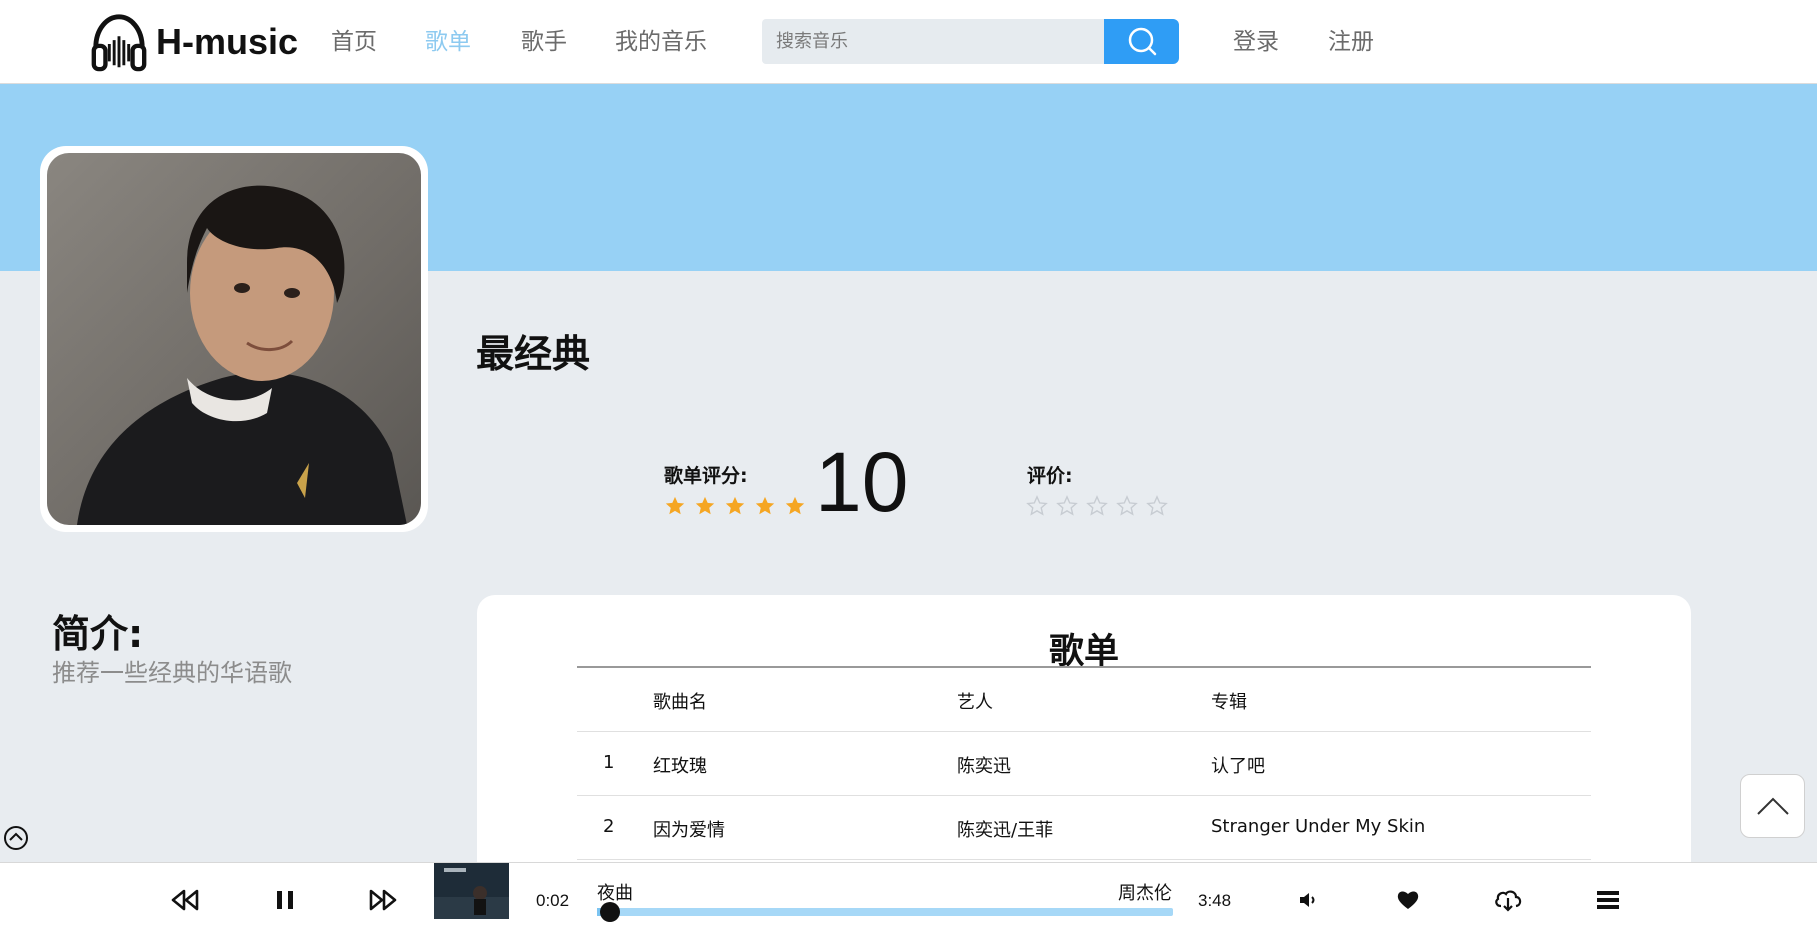  What do you see at coordinates (680, 765) in the screenshot?
I see `row-song-name: 红玫瑰` at bounding box center [680, 765].